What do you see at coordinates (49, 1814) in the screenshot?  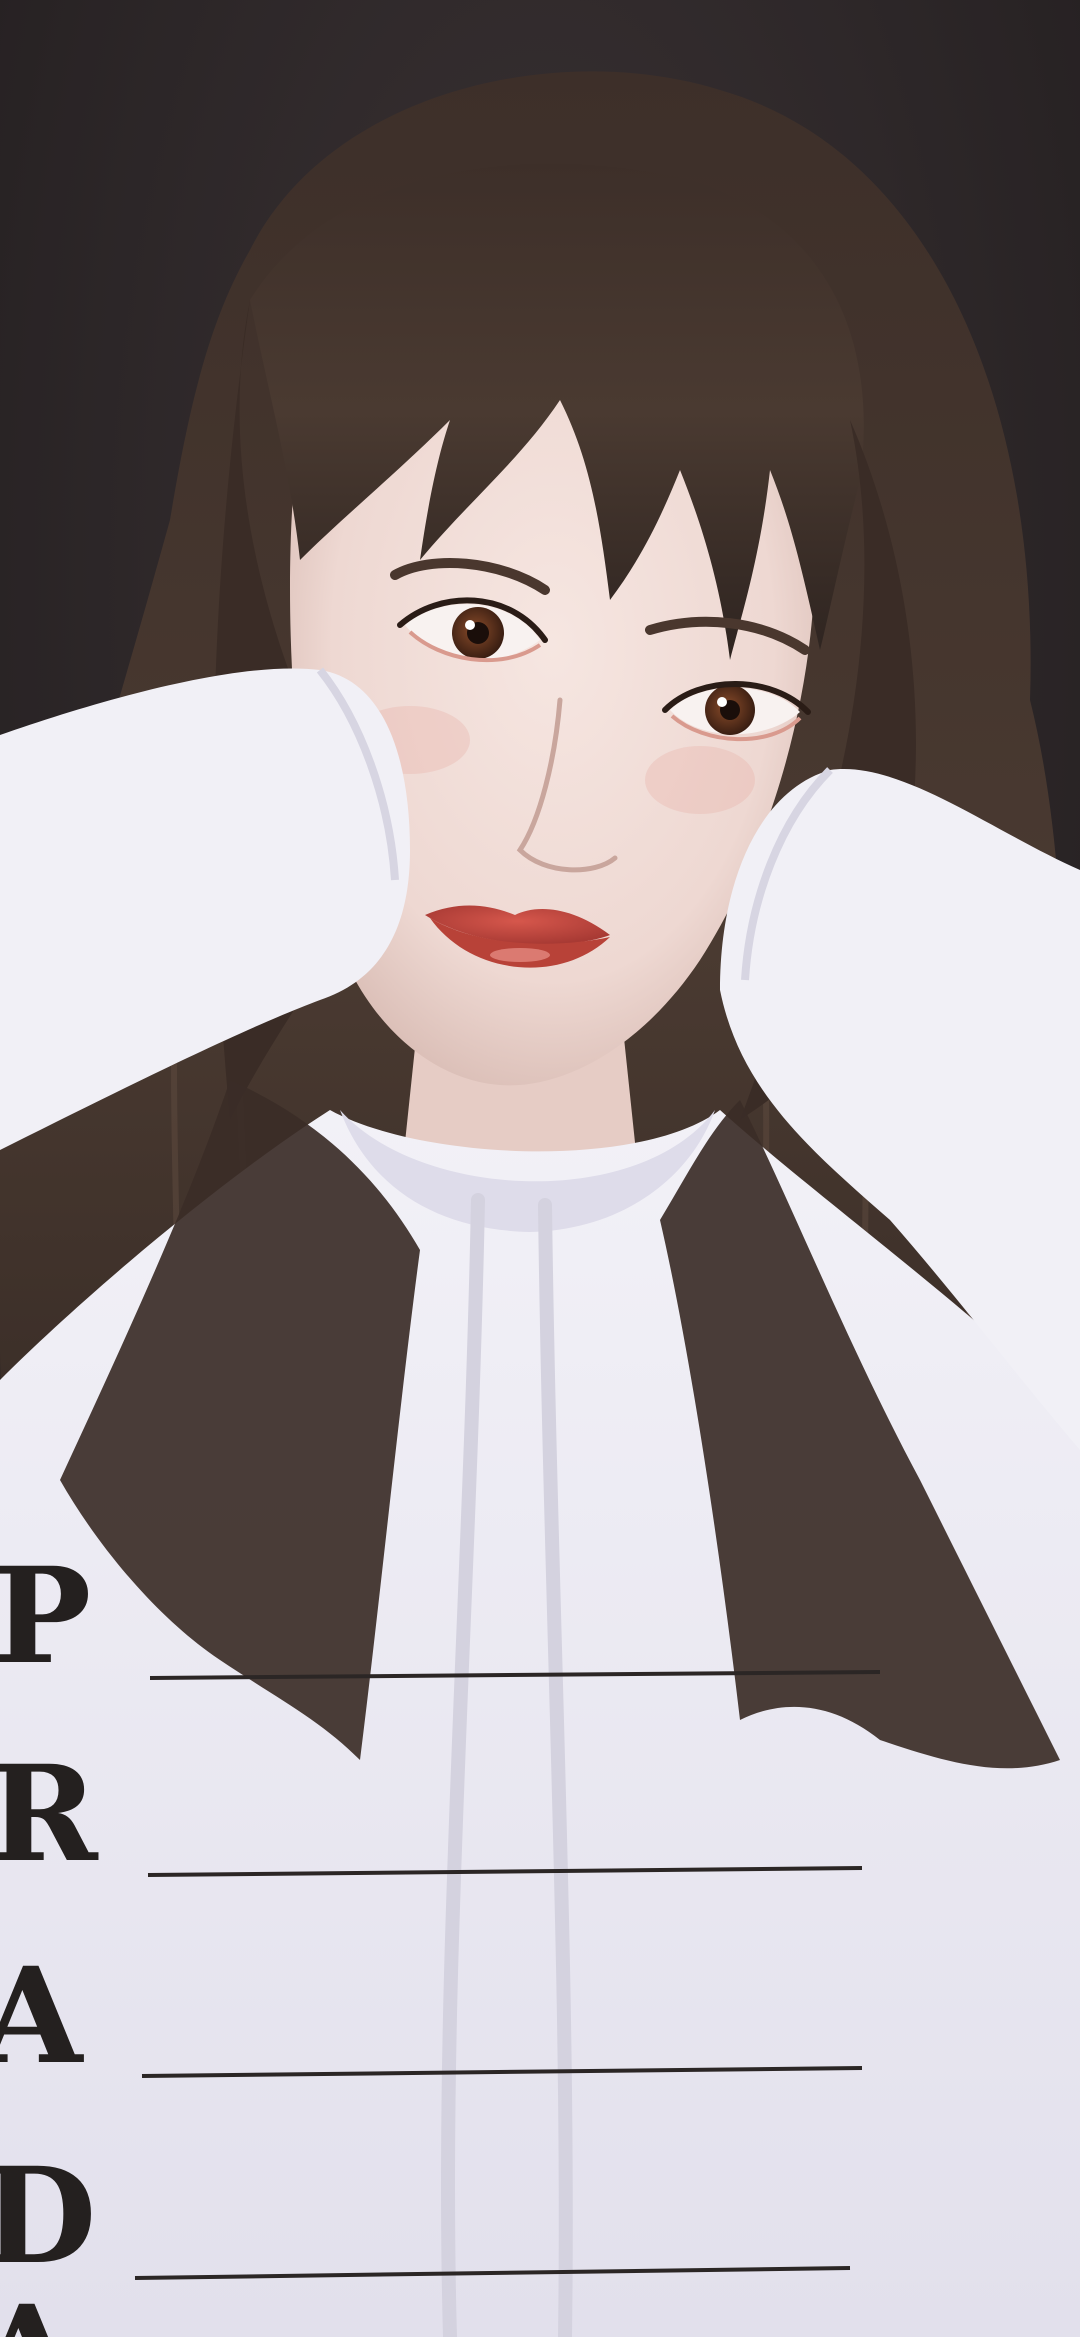 I see `print-letter-r: R` at bounding box center [49, 1814].